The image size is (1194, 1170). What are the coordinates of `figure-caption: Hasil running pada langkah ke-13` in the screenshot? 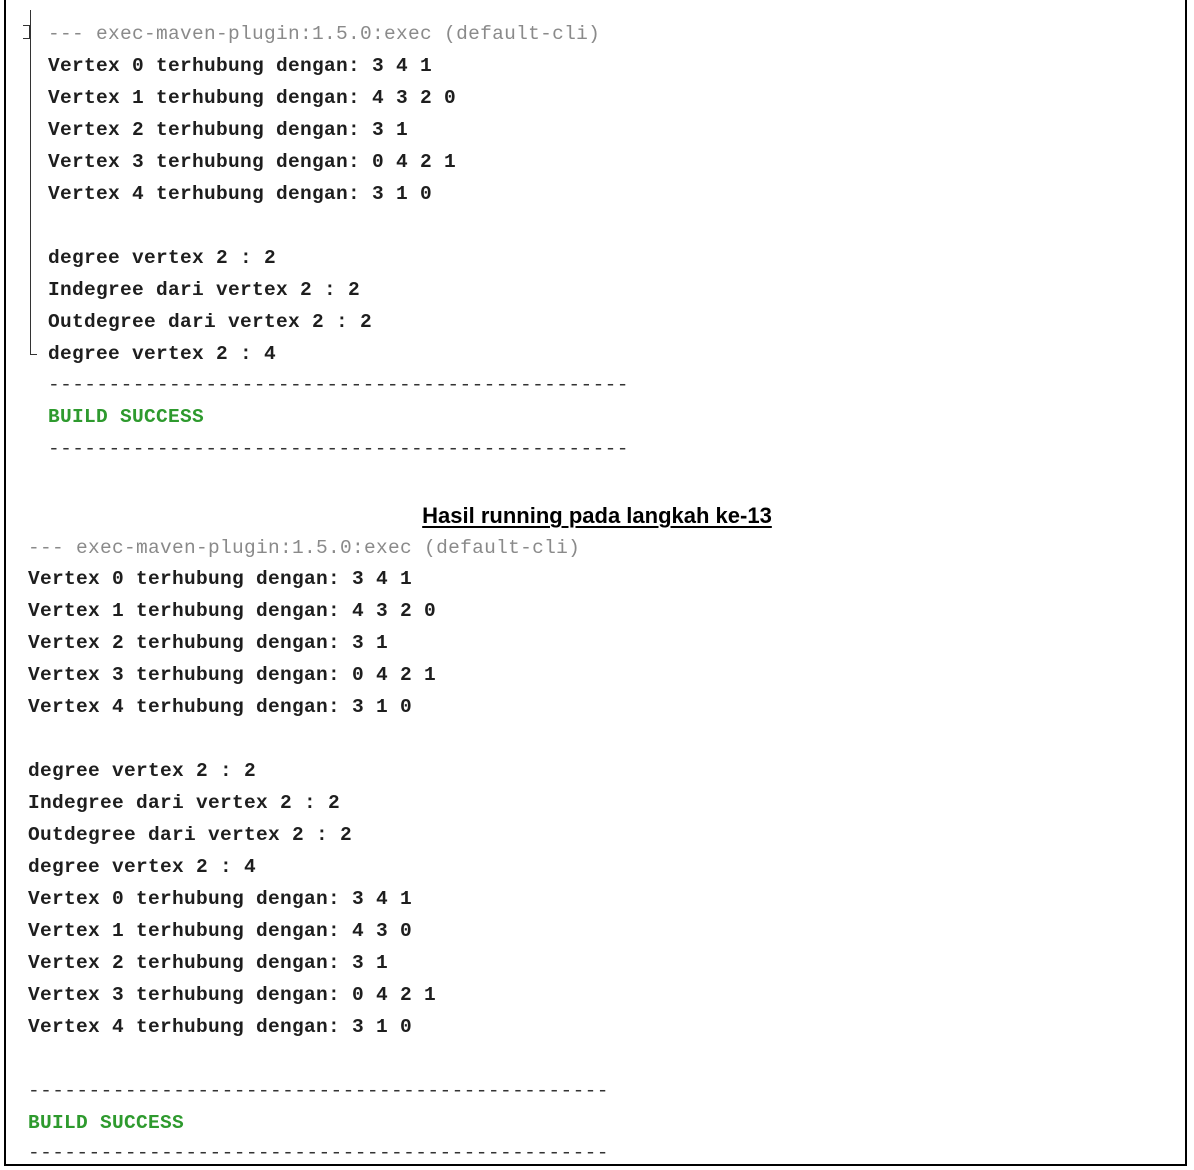 It's located at (597, 515).